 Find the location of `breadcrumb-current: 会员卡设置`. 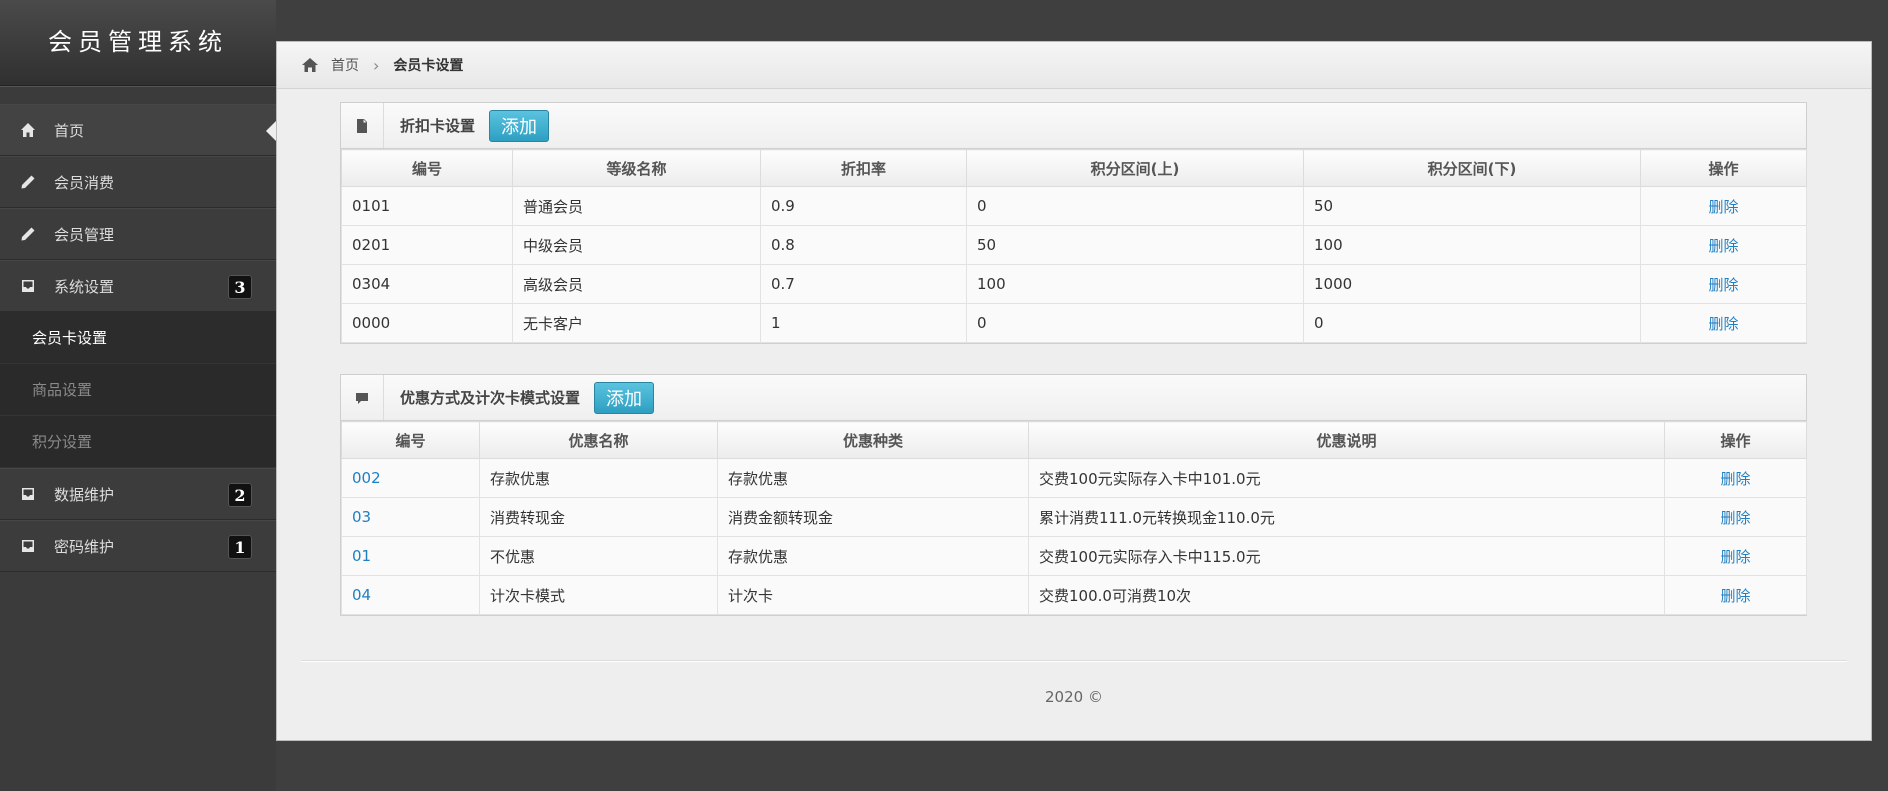

breadcrumb-current: 会员卡设置 is located at coordinates (428, 66).